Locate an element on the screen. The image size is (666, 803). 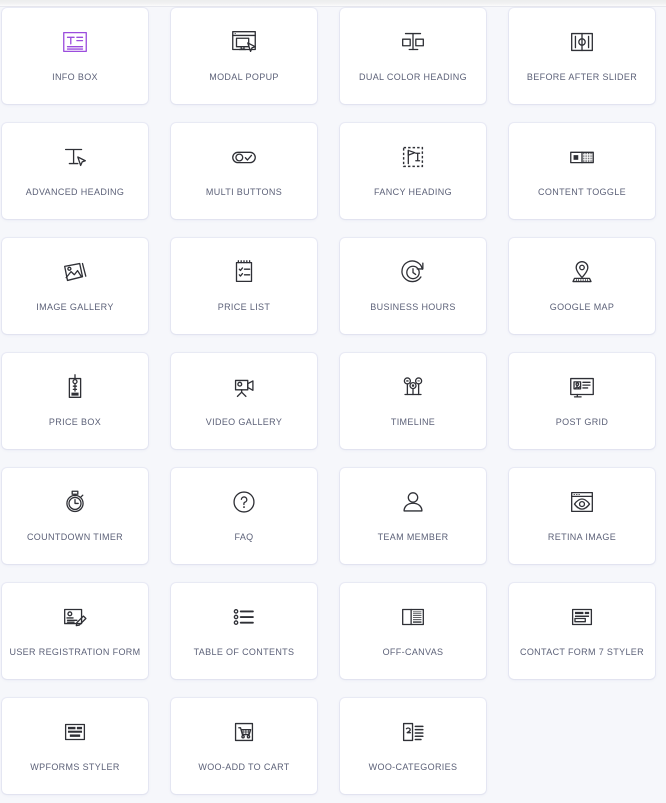
widget-card-post-grid: POST GRID is located at coordinates (582, 401).